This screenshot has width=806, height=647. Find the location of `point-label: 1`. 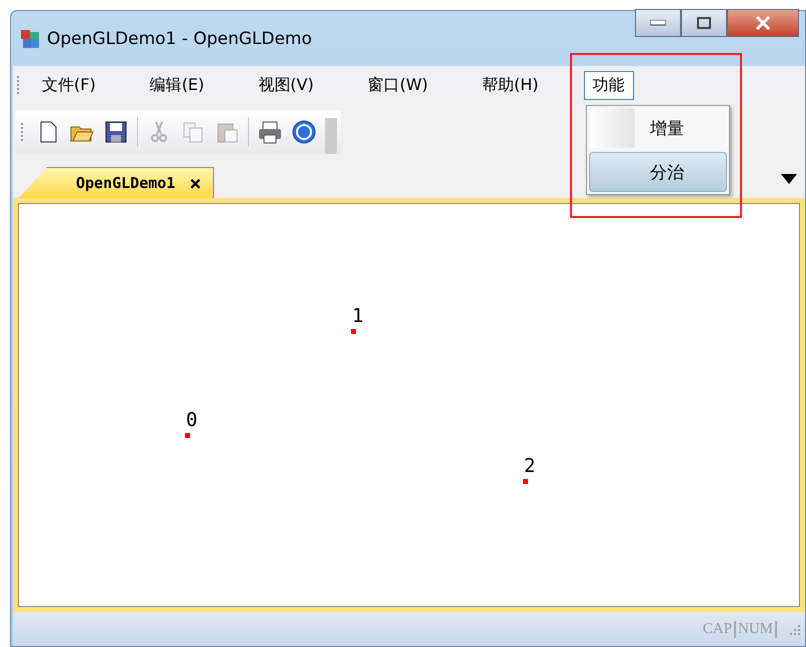

point-label: 1 is located at coordinates (358, 316).